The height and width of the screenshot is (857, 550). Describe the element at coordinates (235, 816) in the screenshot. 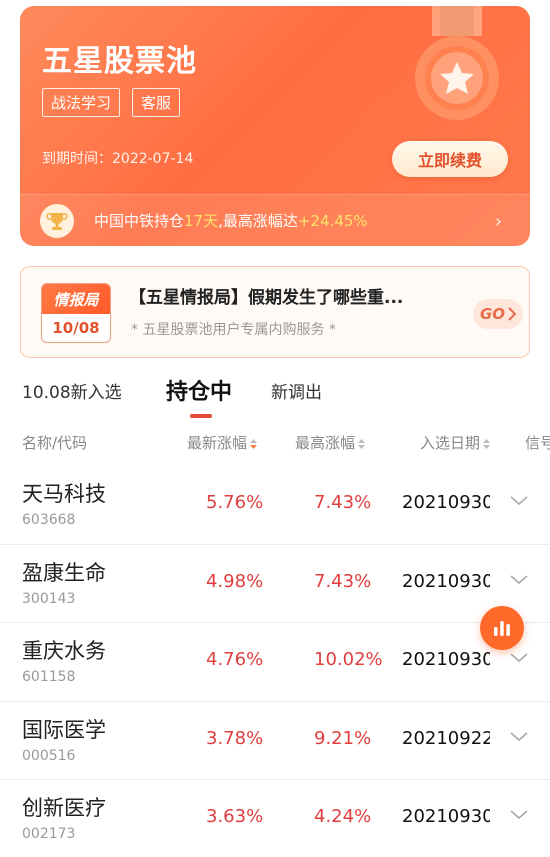

I see `latest-change: 3.63%` at that location.